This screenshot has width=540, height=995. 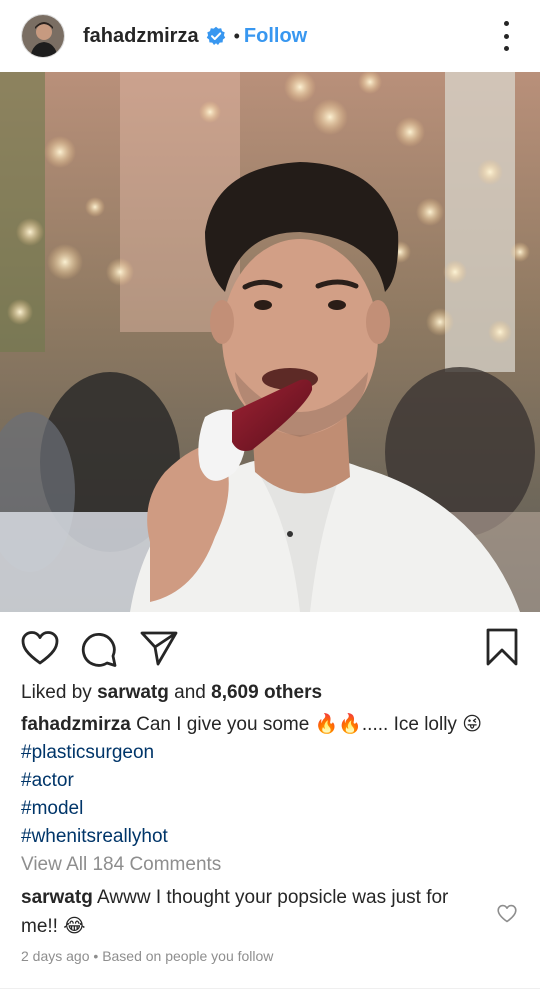 What do you see at coordinates (273, 837) in the screenshot?
I see `hashtag-link: #whenitsreallyhot` at bounding box center [273, 837].